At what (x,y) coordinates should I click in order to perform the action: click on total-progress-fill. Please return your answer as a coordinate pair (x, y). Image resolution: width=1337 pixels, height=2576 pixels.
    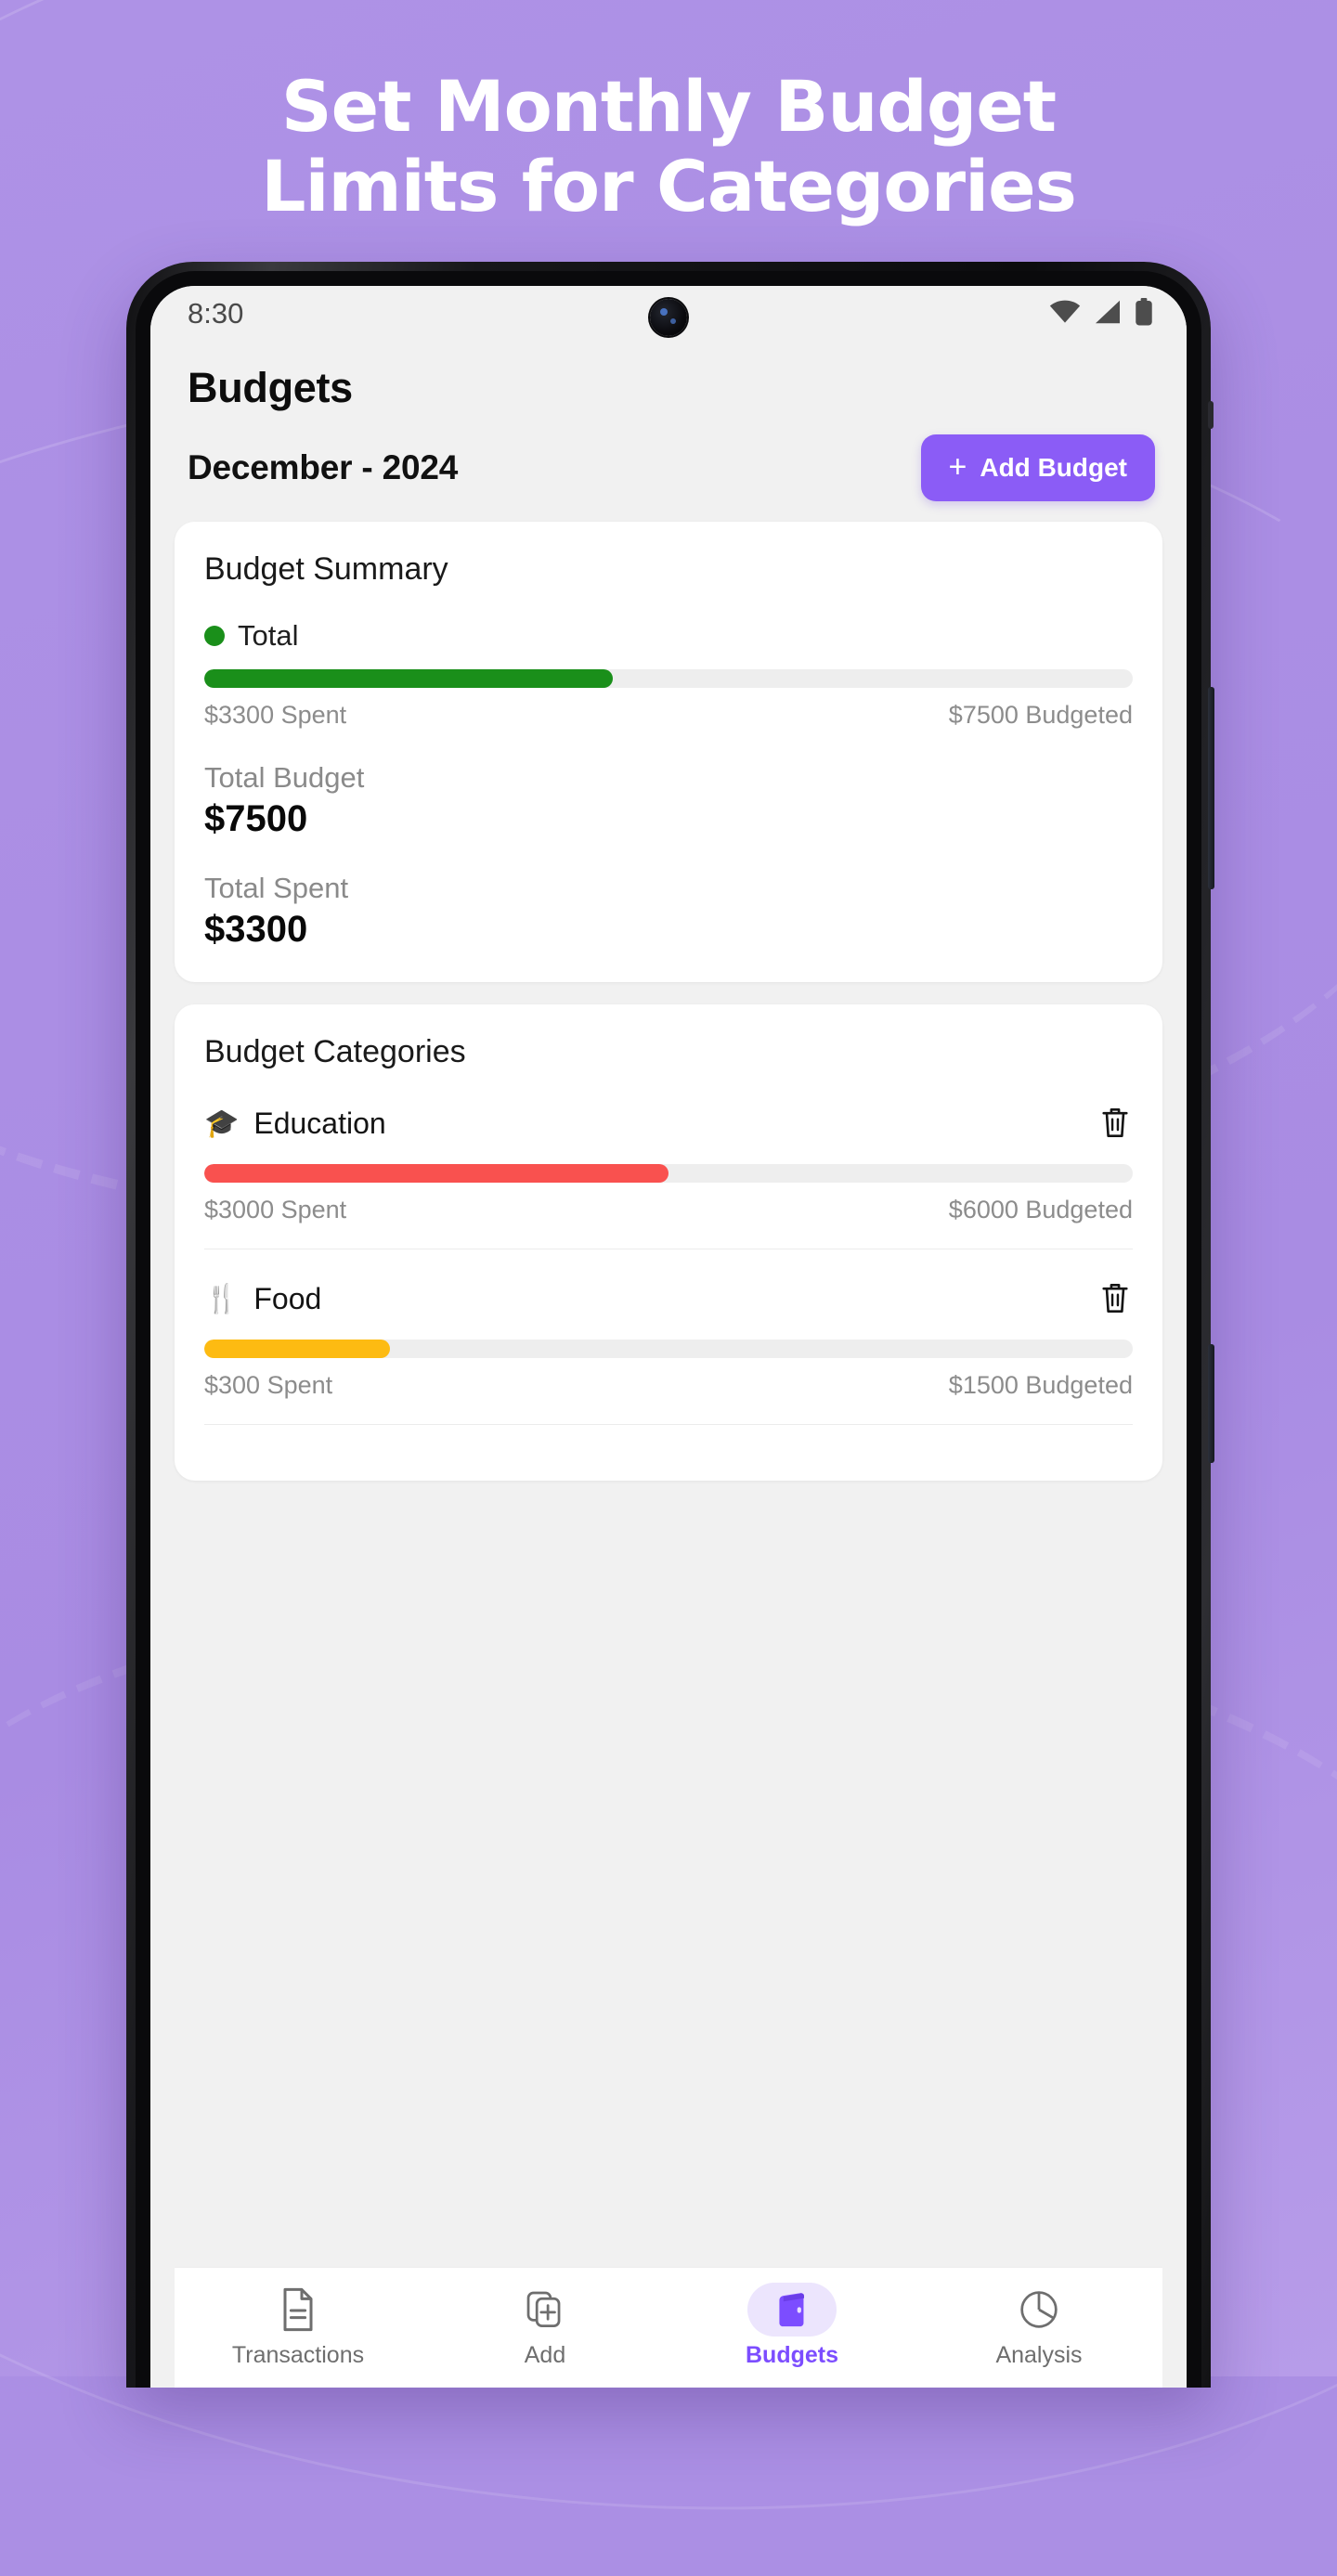
    Looking at the image, I should click on (408, 678).